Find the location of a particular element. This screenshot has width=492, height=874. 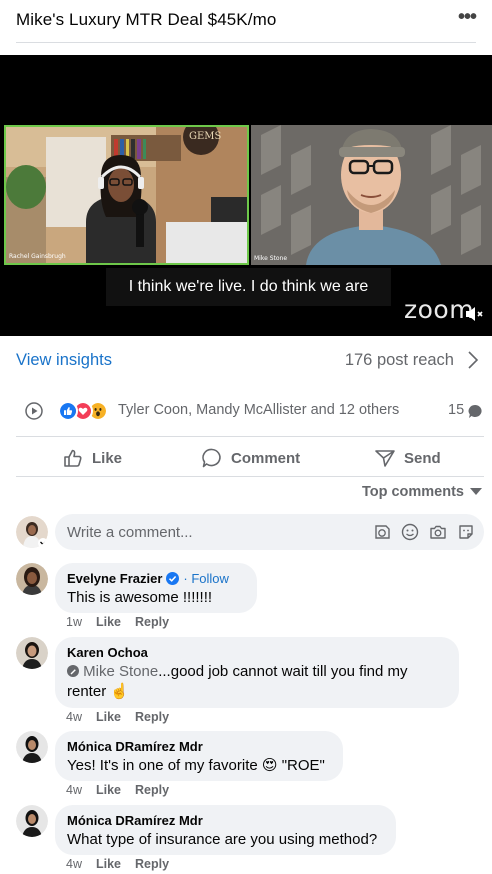

comment-sort-dropdown: Top comments is located at coordinates (422, 492).